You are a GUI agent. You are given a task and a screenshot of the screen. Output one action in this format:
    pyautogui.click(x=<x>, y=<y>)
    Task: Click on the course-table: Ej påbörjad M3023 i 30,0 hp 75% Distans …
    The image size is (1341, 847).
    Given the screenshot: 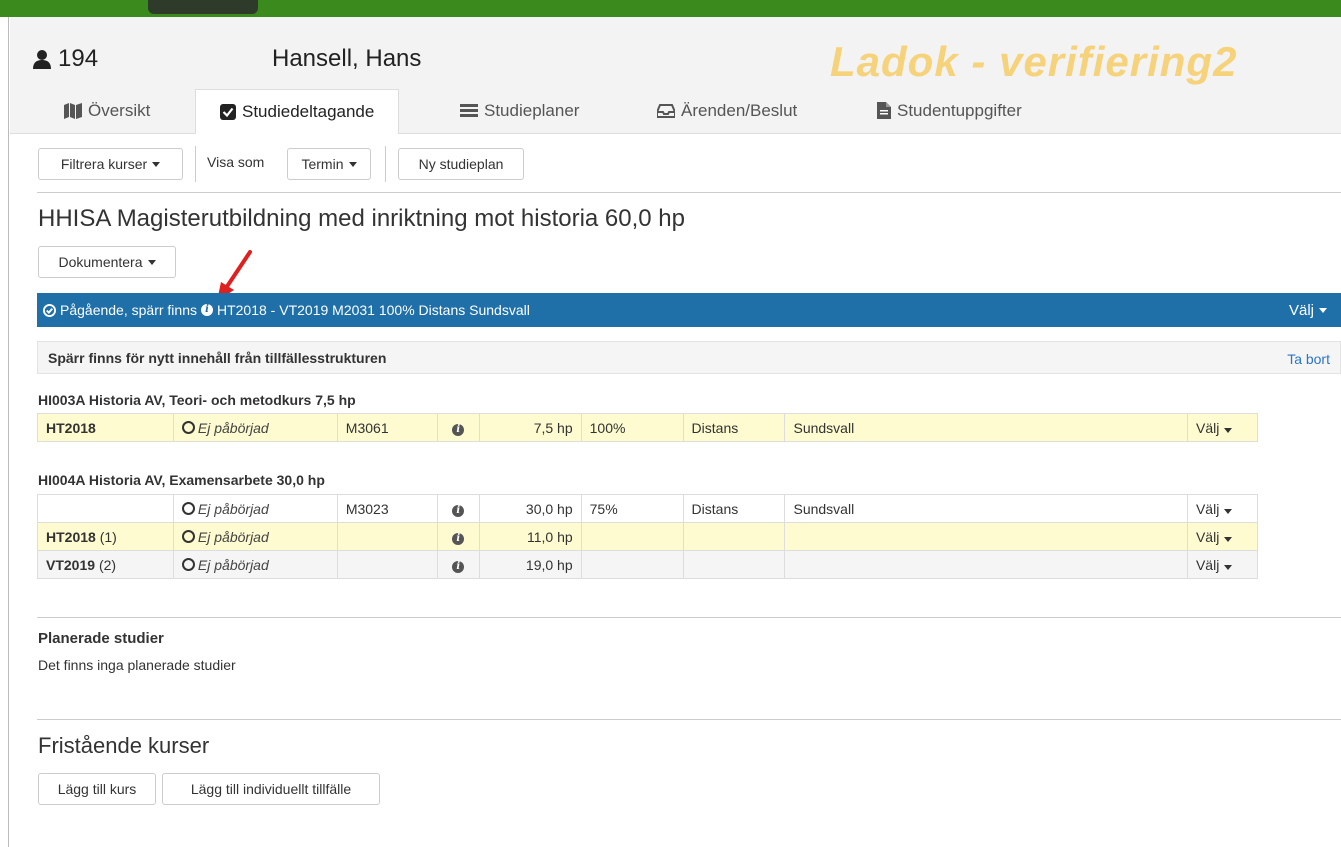 What is the action you would take?
    pyautogui.click(x=648, y=536)
    